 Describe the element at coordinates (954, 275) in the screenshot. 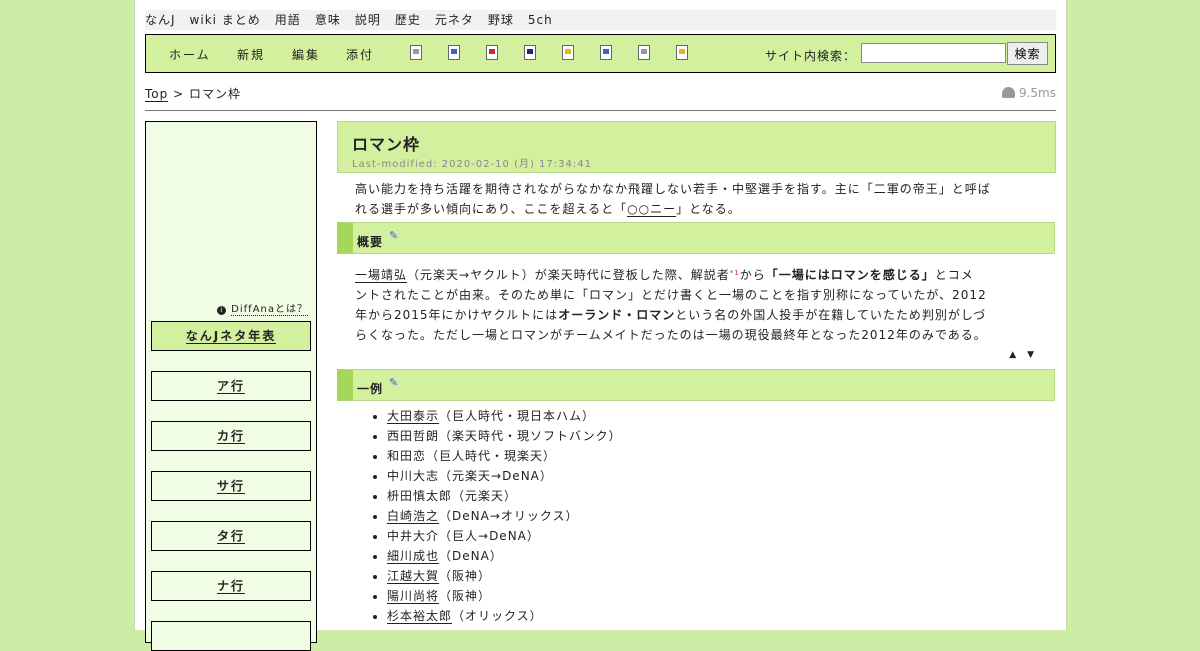

I see `text: とコメ` at that location.